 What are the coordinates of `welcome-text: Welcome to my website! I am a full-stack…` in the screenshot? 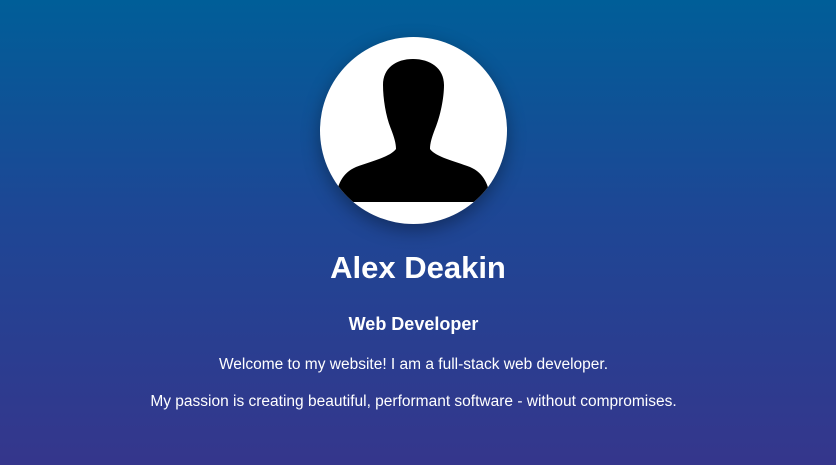 It's located at (413, 364).